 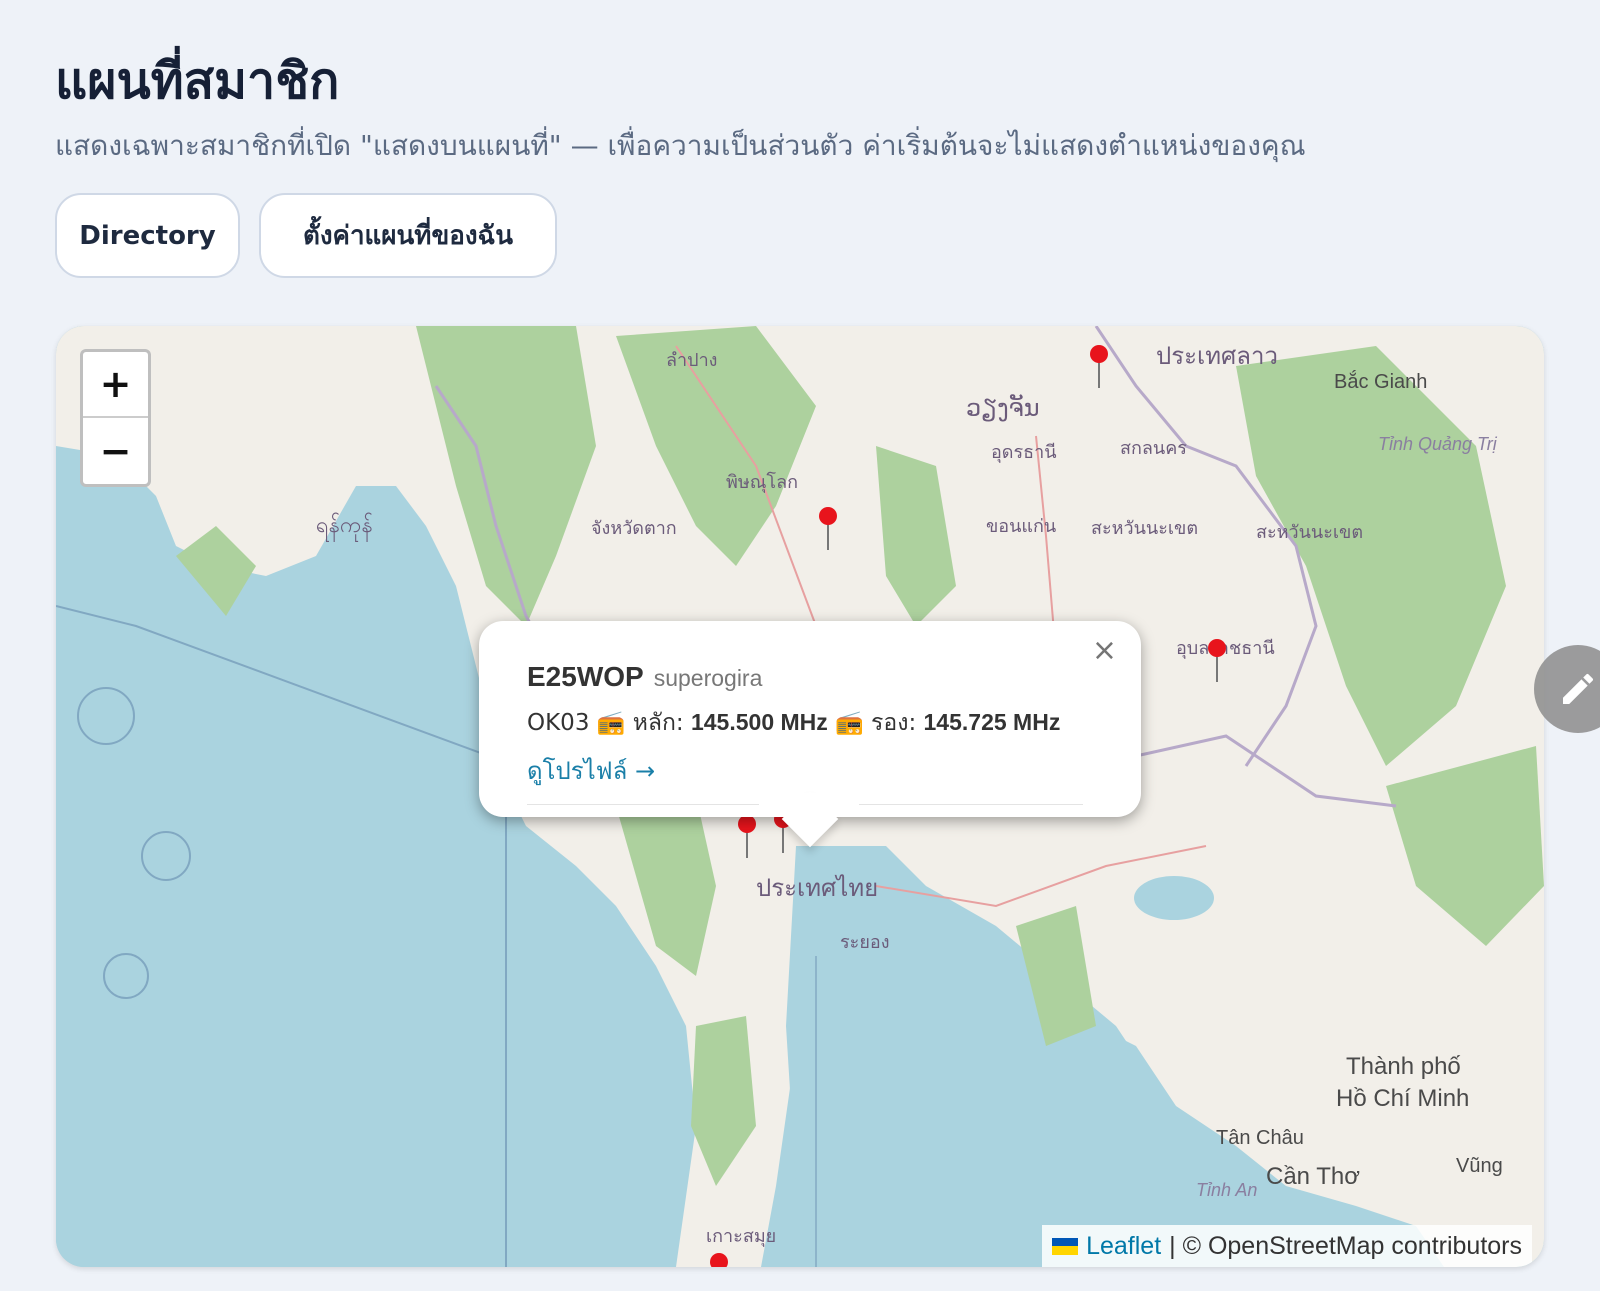 What do you see at coordinates (1479, 1166) in the screenshot?
I see `svg-text: Vũng` at bounding box center [1479, 1166].